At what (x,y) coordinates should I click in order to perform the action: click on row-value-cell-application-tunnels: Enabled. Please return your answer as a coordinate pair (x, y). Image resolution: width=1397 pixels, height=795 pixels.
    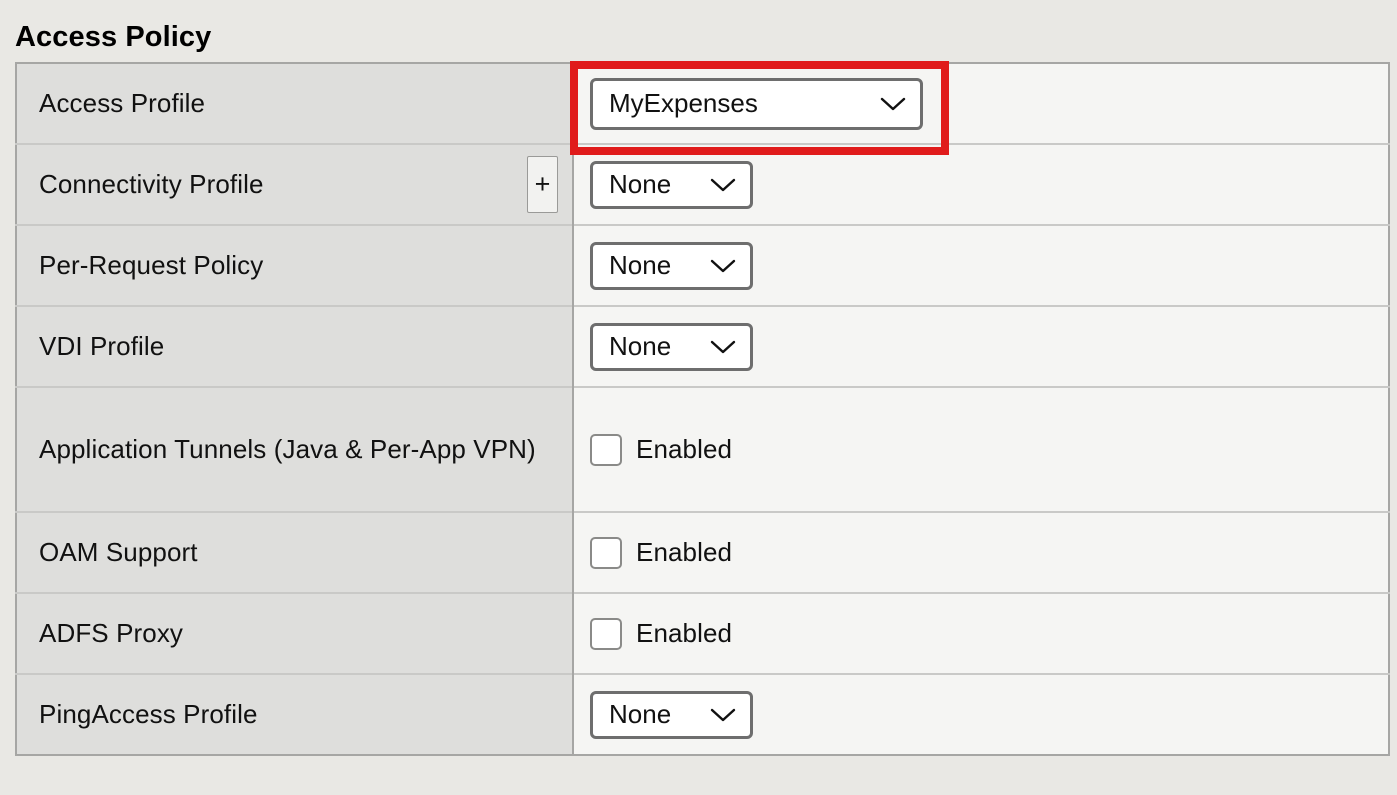
    Looking at the image, I should click on (981, 449).